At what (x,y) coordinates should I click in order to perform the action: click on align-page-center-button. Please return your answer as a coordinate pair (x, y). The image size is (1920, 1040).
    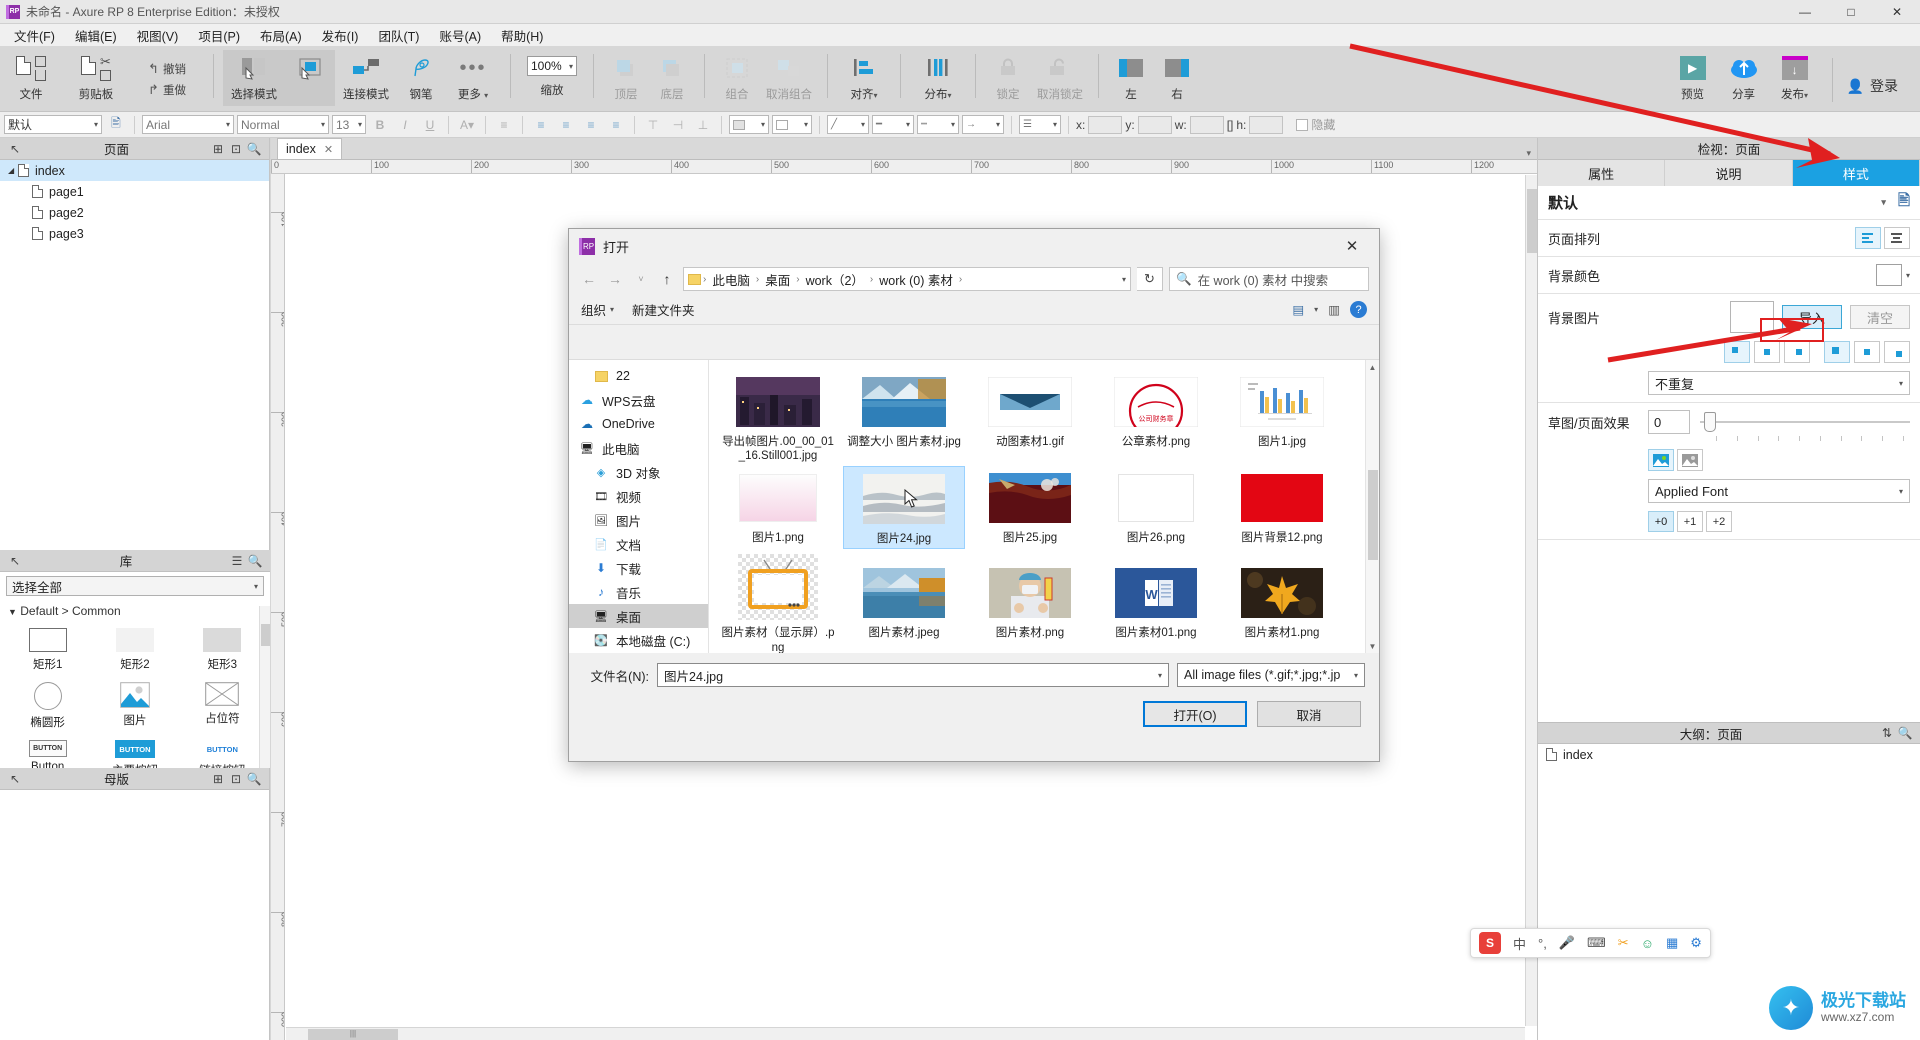
    Looking at the image, I should click on (1897, 238).